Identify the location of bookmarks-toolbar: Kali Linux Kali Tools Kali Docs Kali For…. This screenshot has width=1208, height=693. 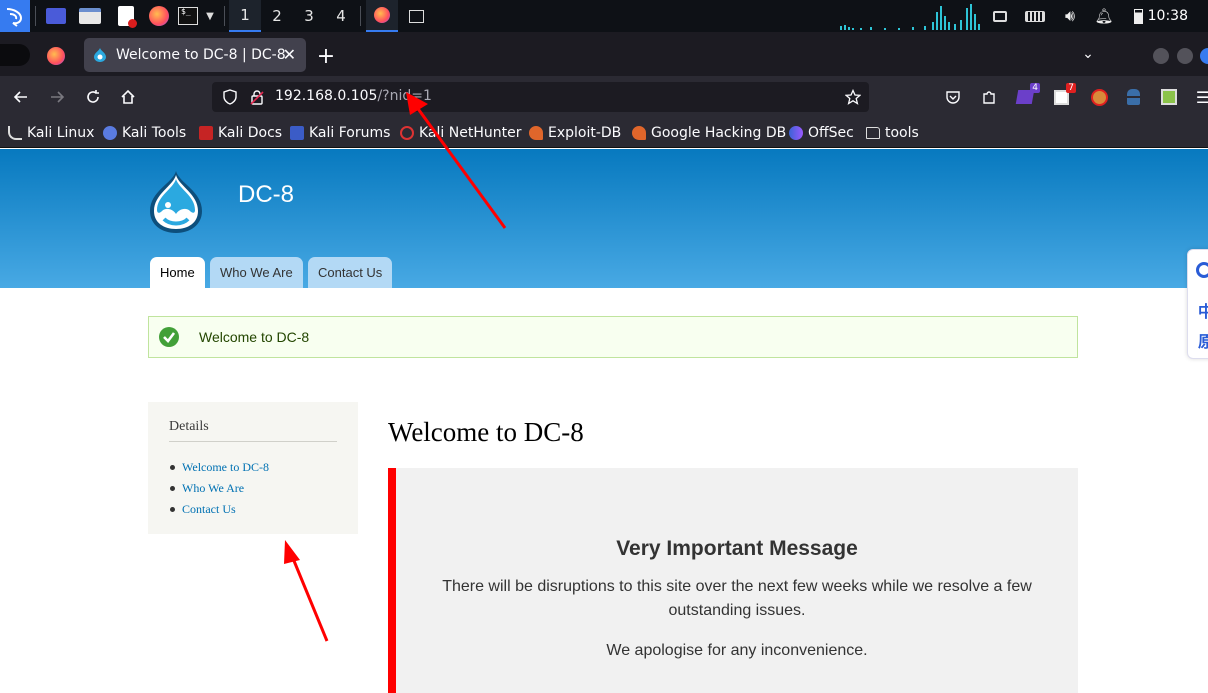
(604, 133).